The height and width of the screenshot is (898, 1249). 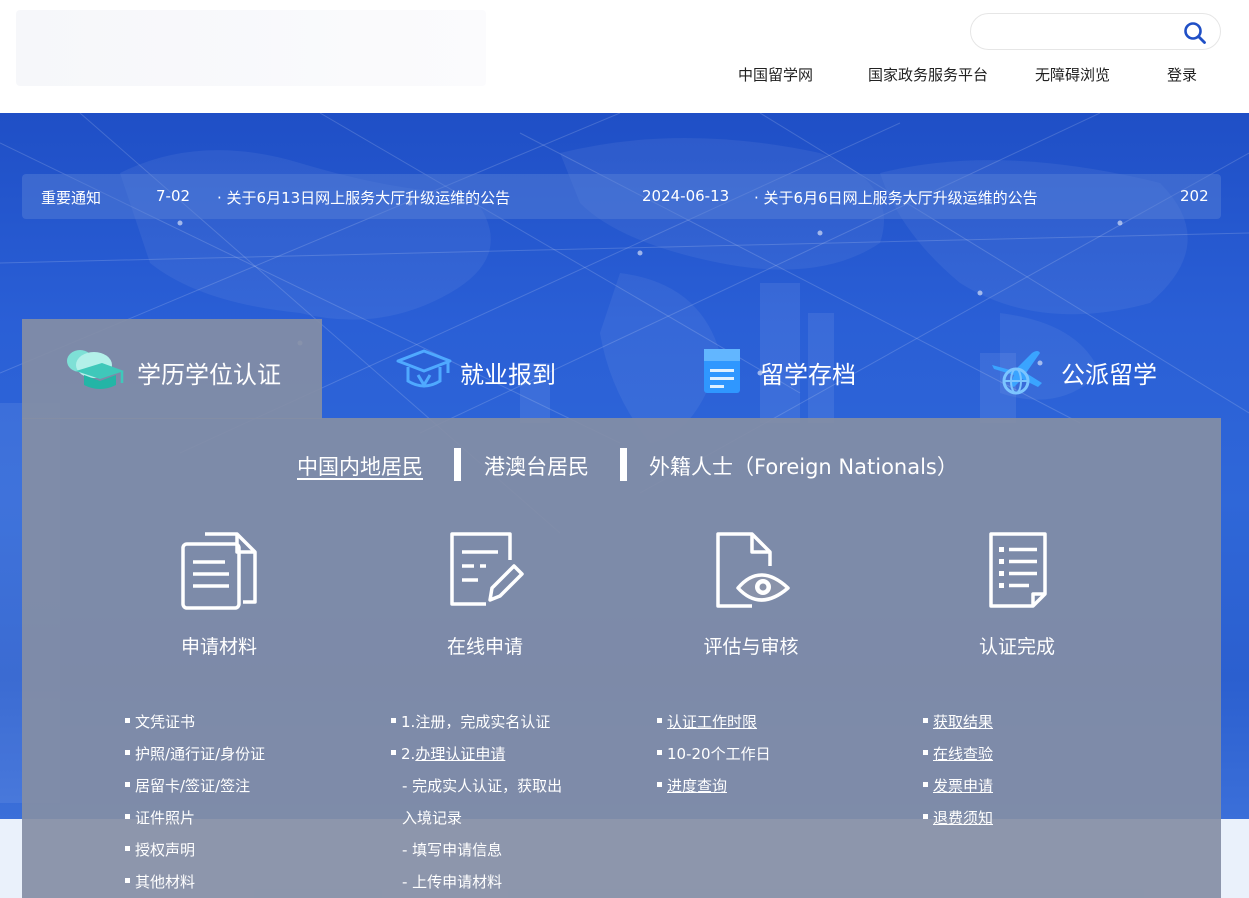 I want to click on tab-study-abroad-archive: 留学存档, so click(x=772, y=369).